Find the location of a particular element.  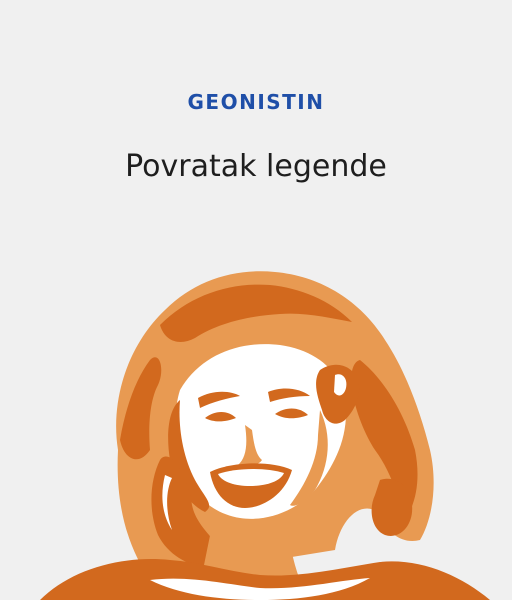

brand-logo: GEONISTIN is located at coordinates (256, 102).